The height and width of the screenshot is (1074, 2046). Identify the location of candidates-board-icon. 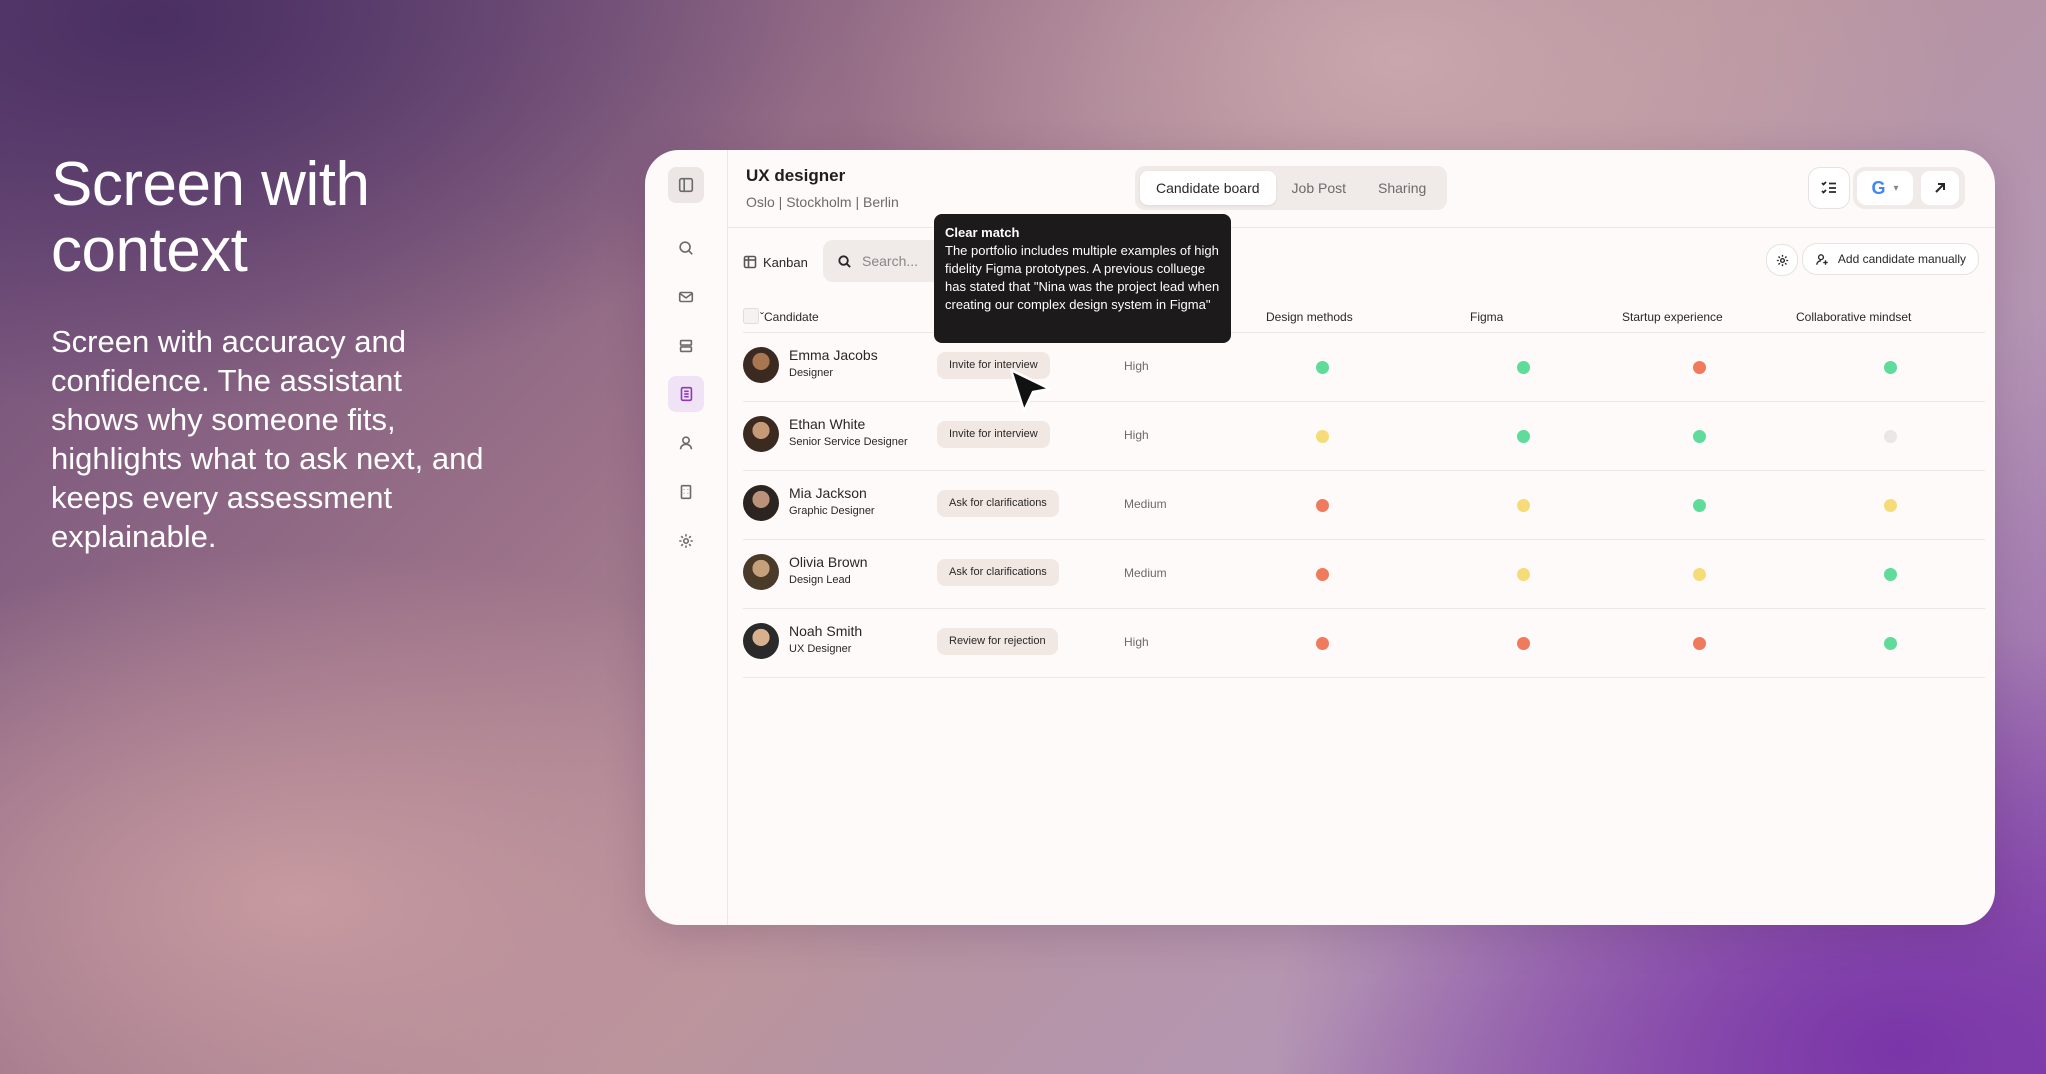
(686, 394).